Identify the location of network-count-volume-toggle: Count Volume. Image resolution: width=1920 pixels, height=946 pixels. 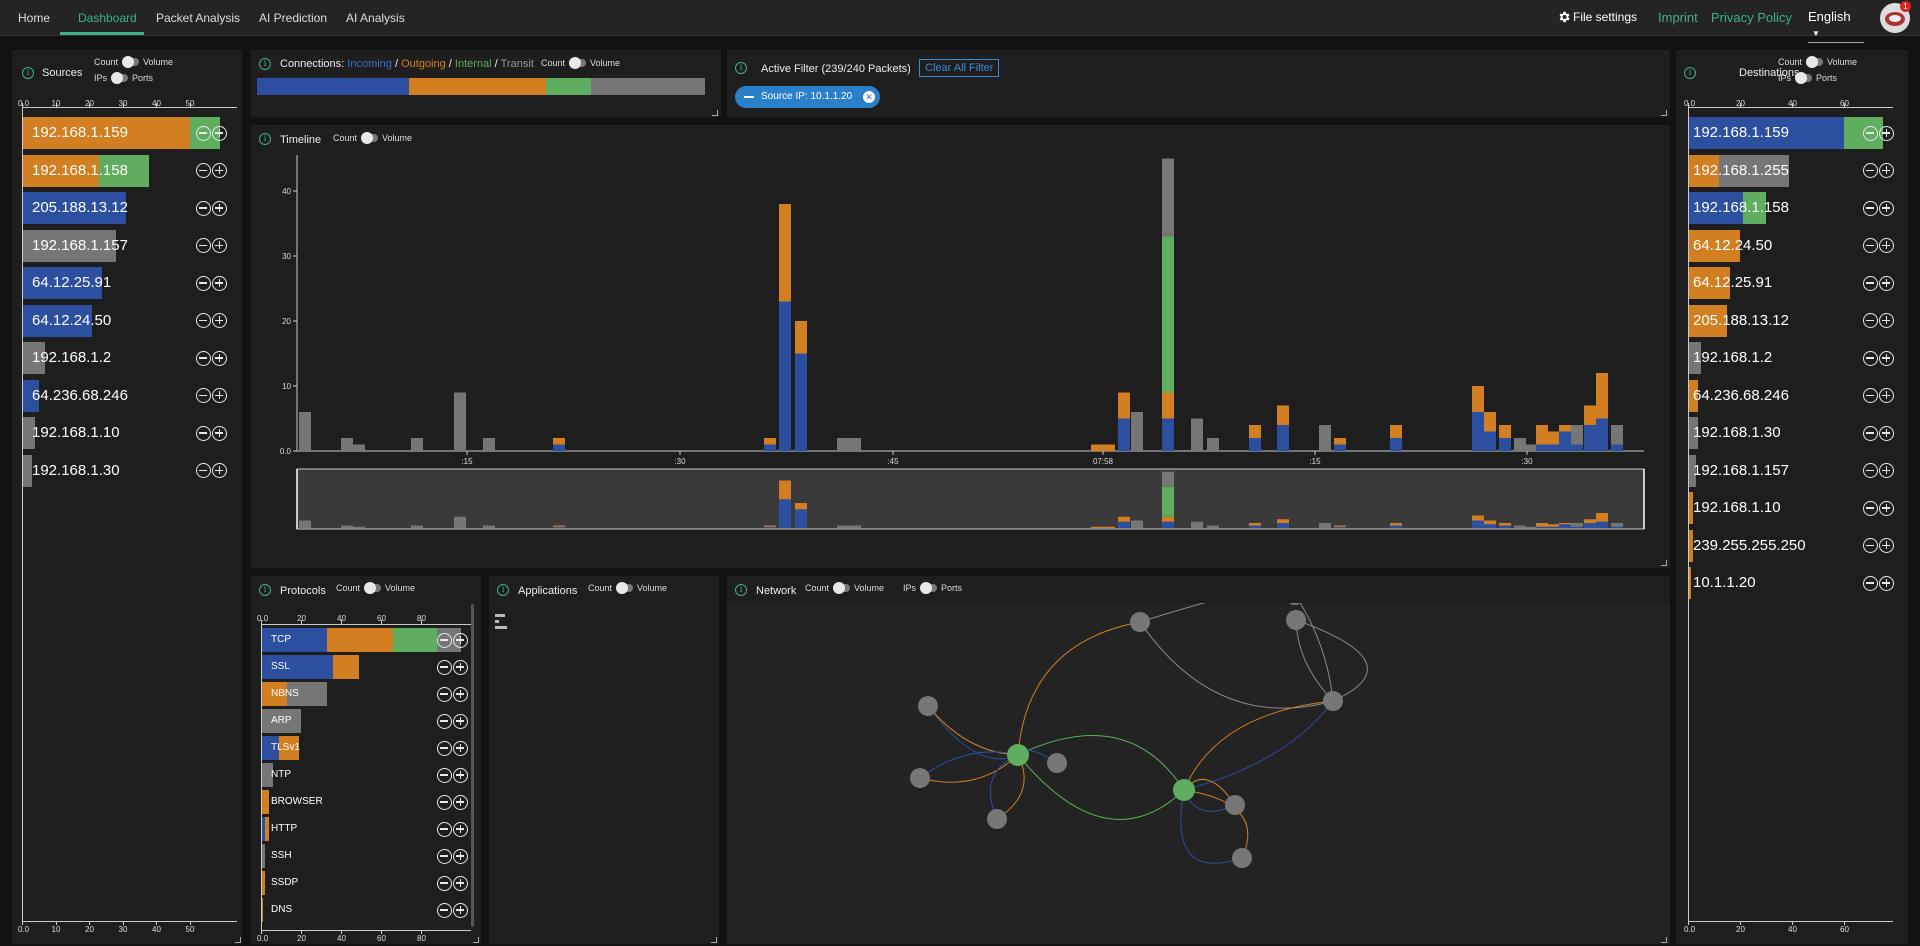
(844, 588).